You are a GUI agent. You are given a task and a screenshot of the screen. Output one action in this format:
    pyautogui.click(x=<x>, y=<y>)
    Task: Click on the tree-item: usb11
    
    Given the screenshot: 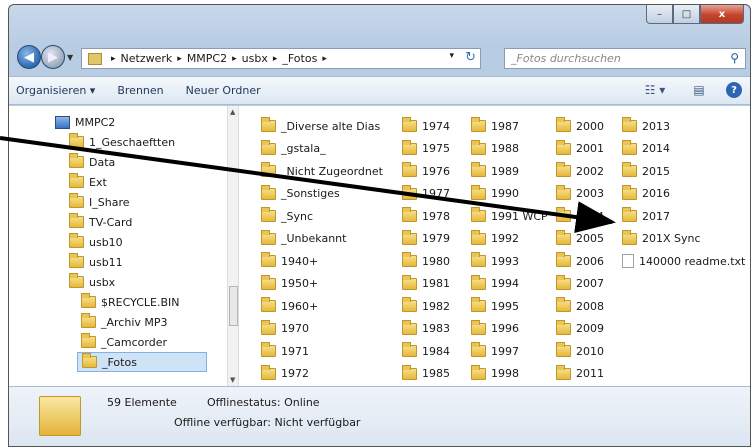 What is the action you would take?
    pyautogui.click(x=96, y=262)
    